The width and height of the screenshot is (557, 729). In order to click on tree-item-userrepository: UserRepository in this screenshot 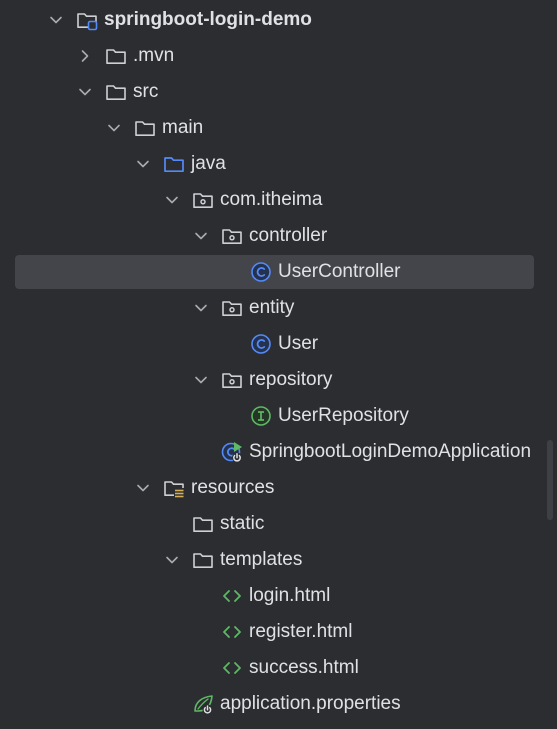, I will do `click(278, 416)`.